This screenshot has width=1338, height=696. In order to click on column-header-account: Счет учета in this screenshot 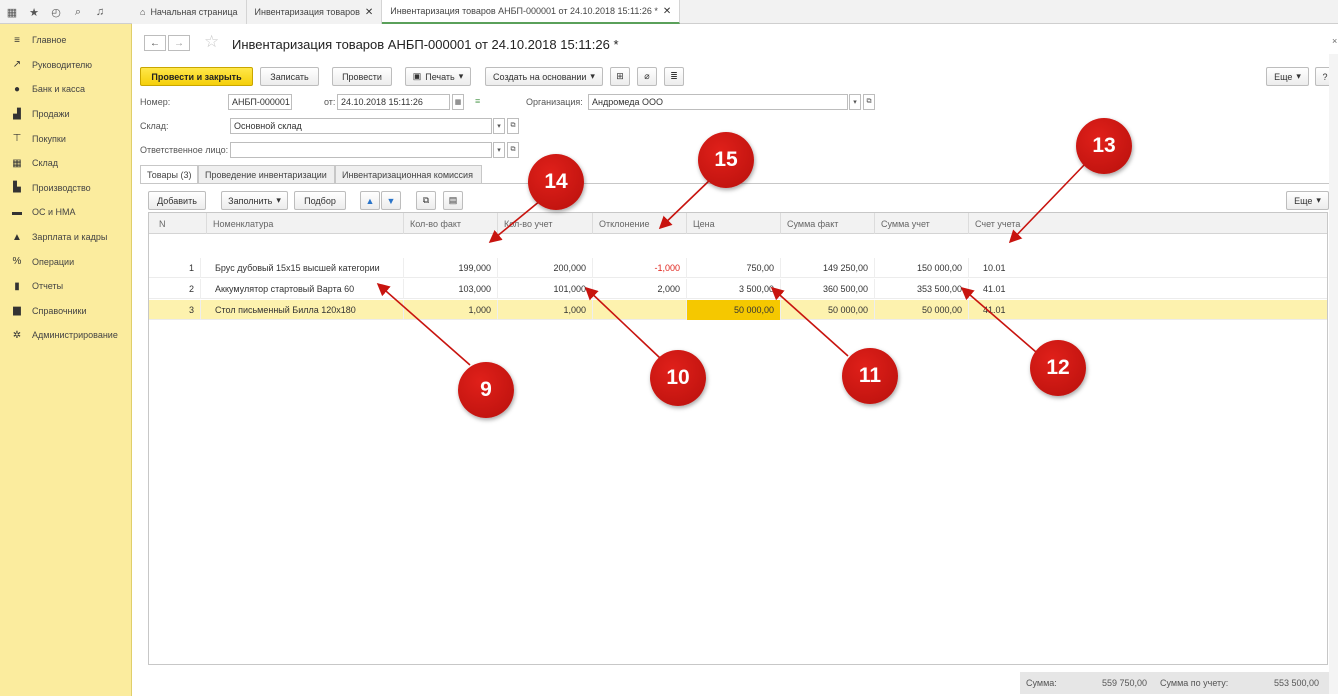, I will do `click(1148, 223)`.